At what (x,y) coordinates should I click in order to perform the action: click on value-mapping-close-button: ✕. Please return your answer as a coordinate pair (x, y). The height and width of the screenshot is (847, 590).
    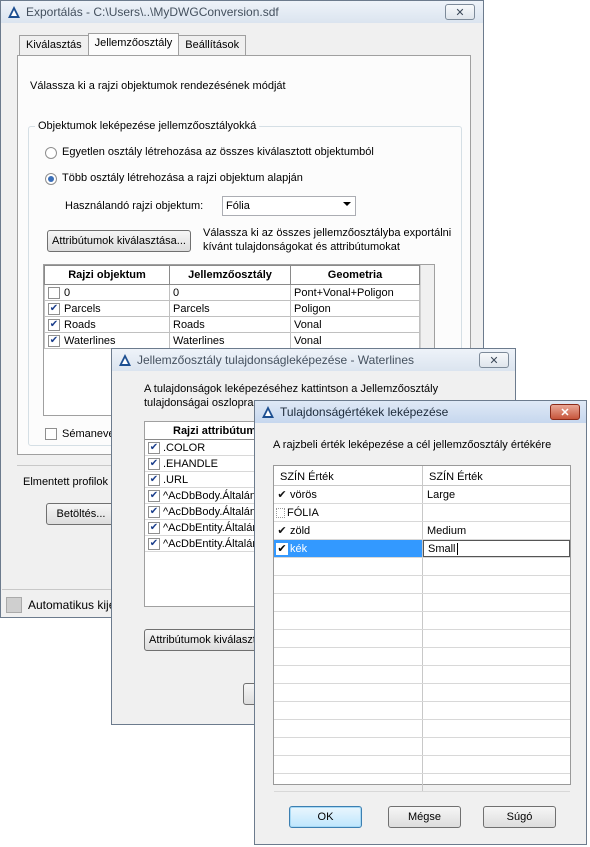
    Looking at the image, I should click on (565, 412).